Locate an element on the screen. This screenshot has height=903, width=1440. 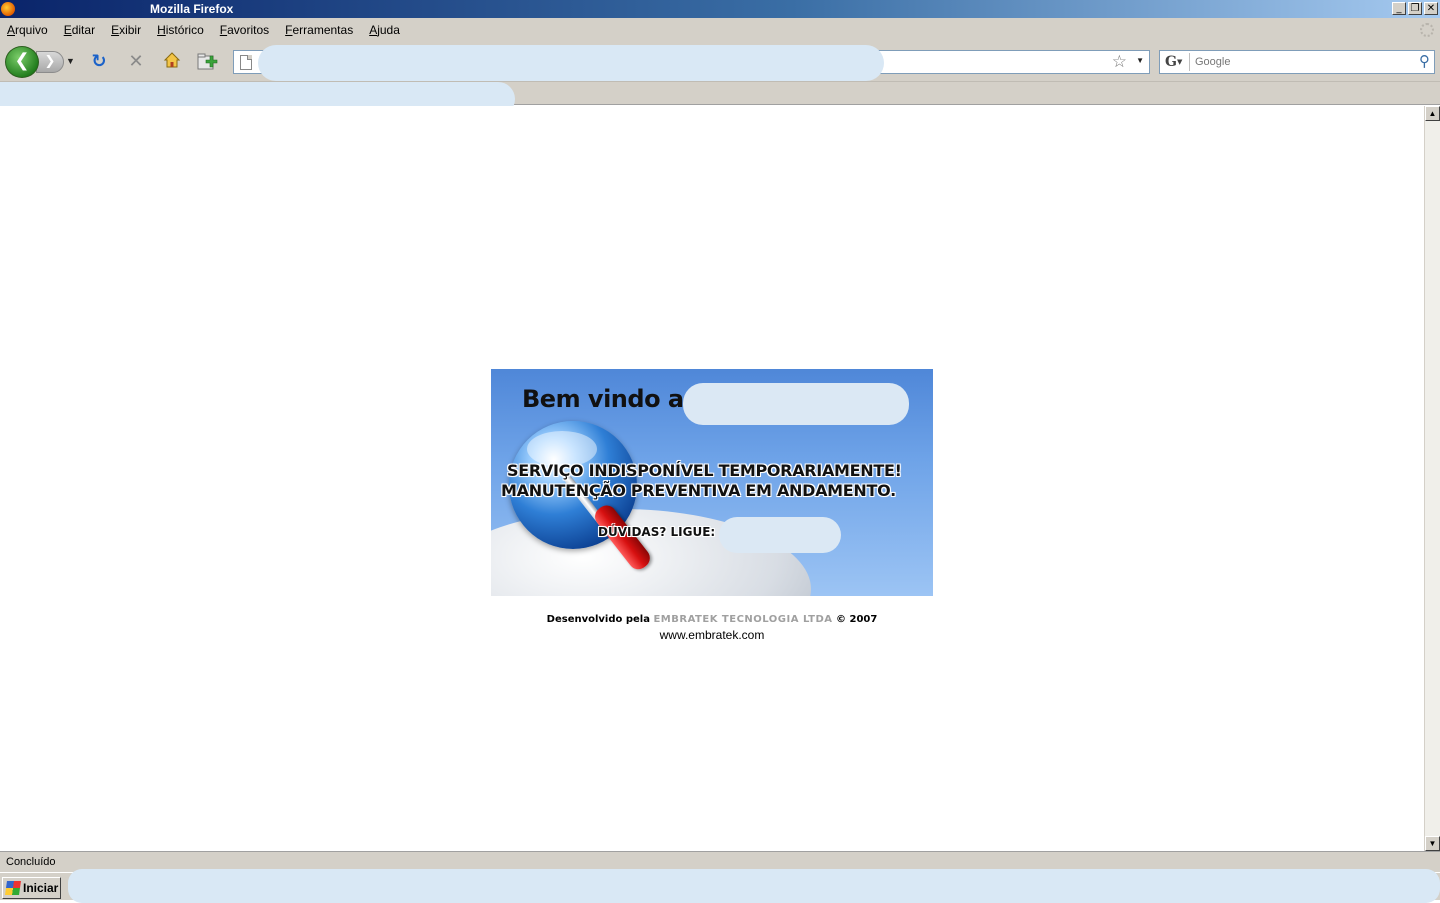
forward-arrow-icon: ❯ is located at coordinates (50, 61).